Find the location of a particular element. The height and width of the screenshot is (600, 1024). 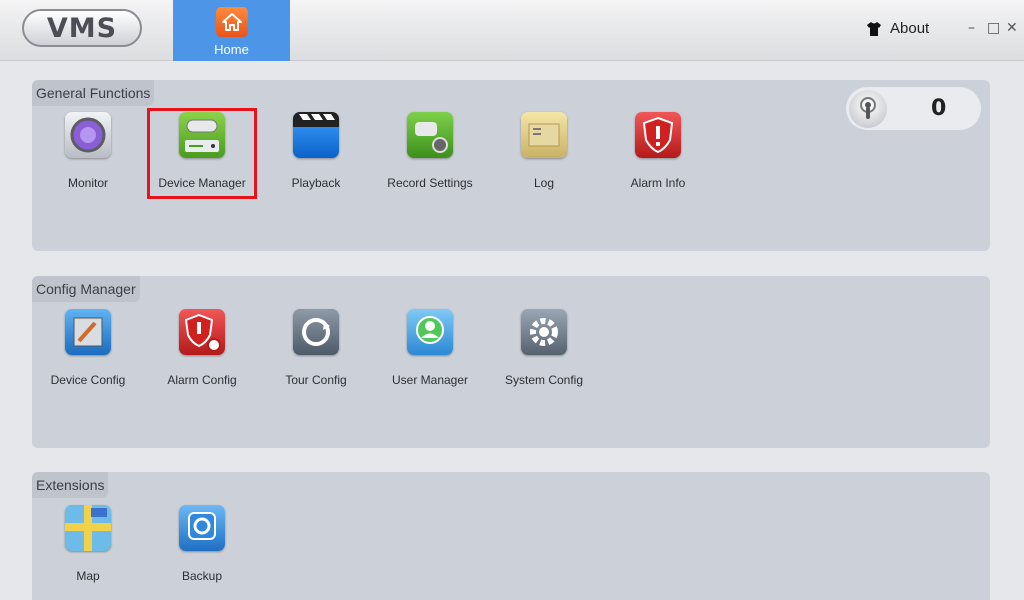

log-button: Log is located at coordinates (544, 151).